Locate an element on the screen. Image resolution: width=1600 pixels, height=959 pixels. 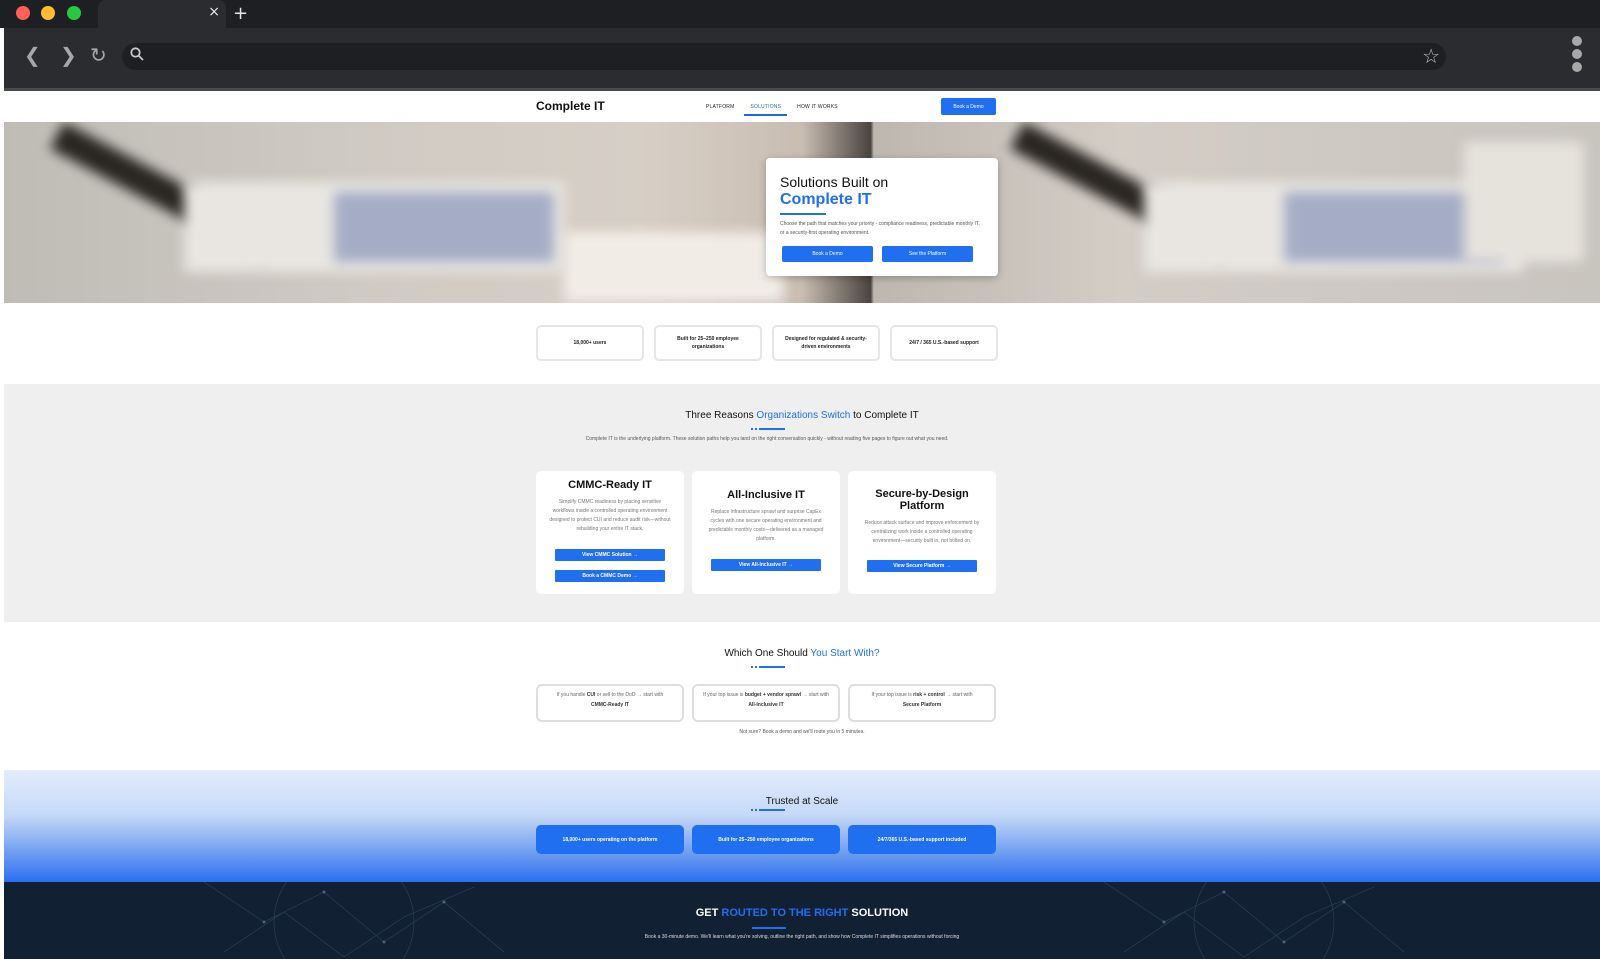
trusted-users-button: 18,000+ users operating on the platform is located at coordinates (610, 839).